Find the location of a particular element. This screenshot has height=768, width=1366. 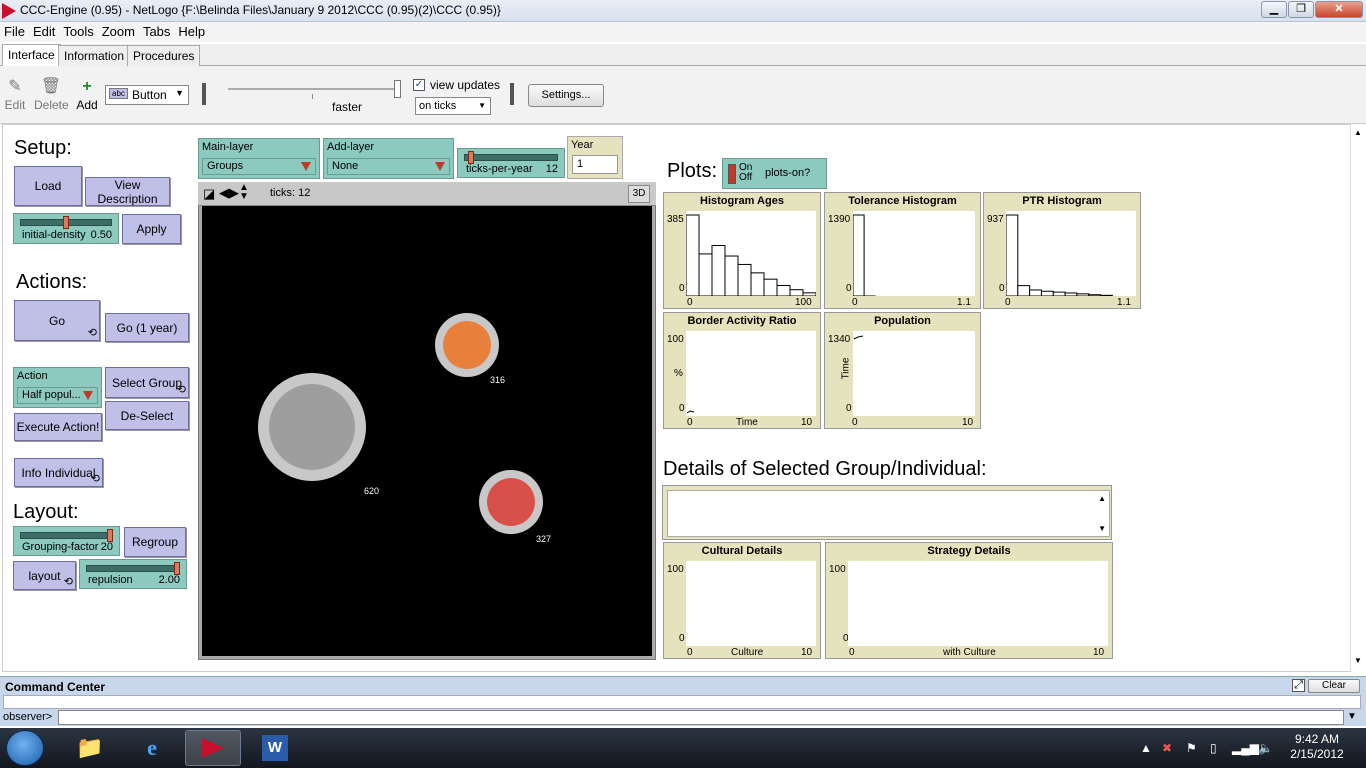

repulsion-slider: repulsion 2.00 is located at coordinates (133, 574).